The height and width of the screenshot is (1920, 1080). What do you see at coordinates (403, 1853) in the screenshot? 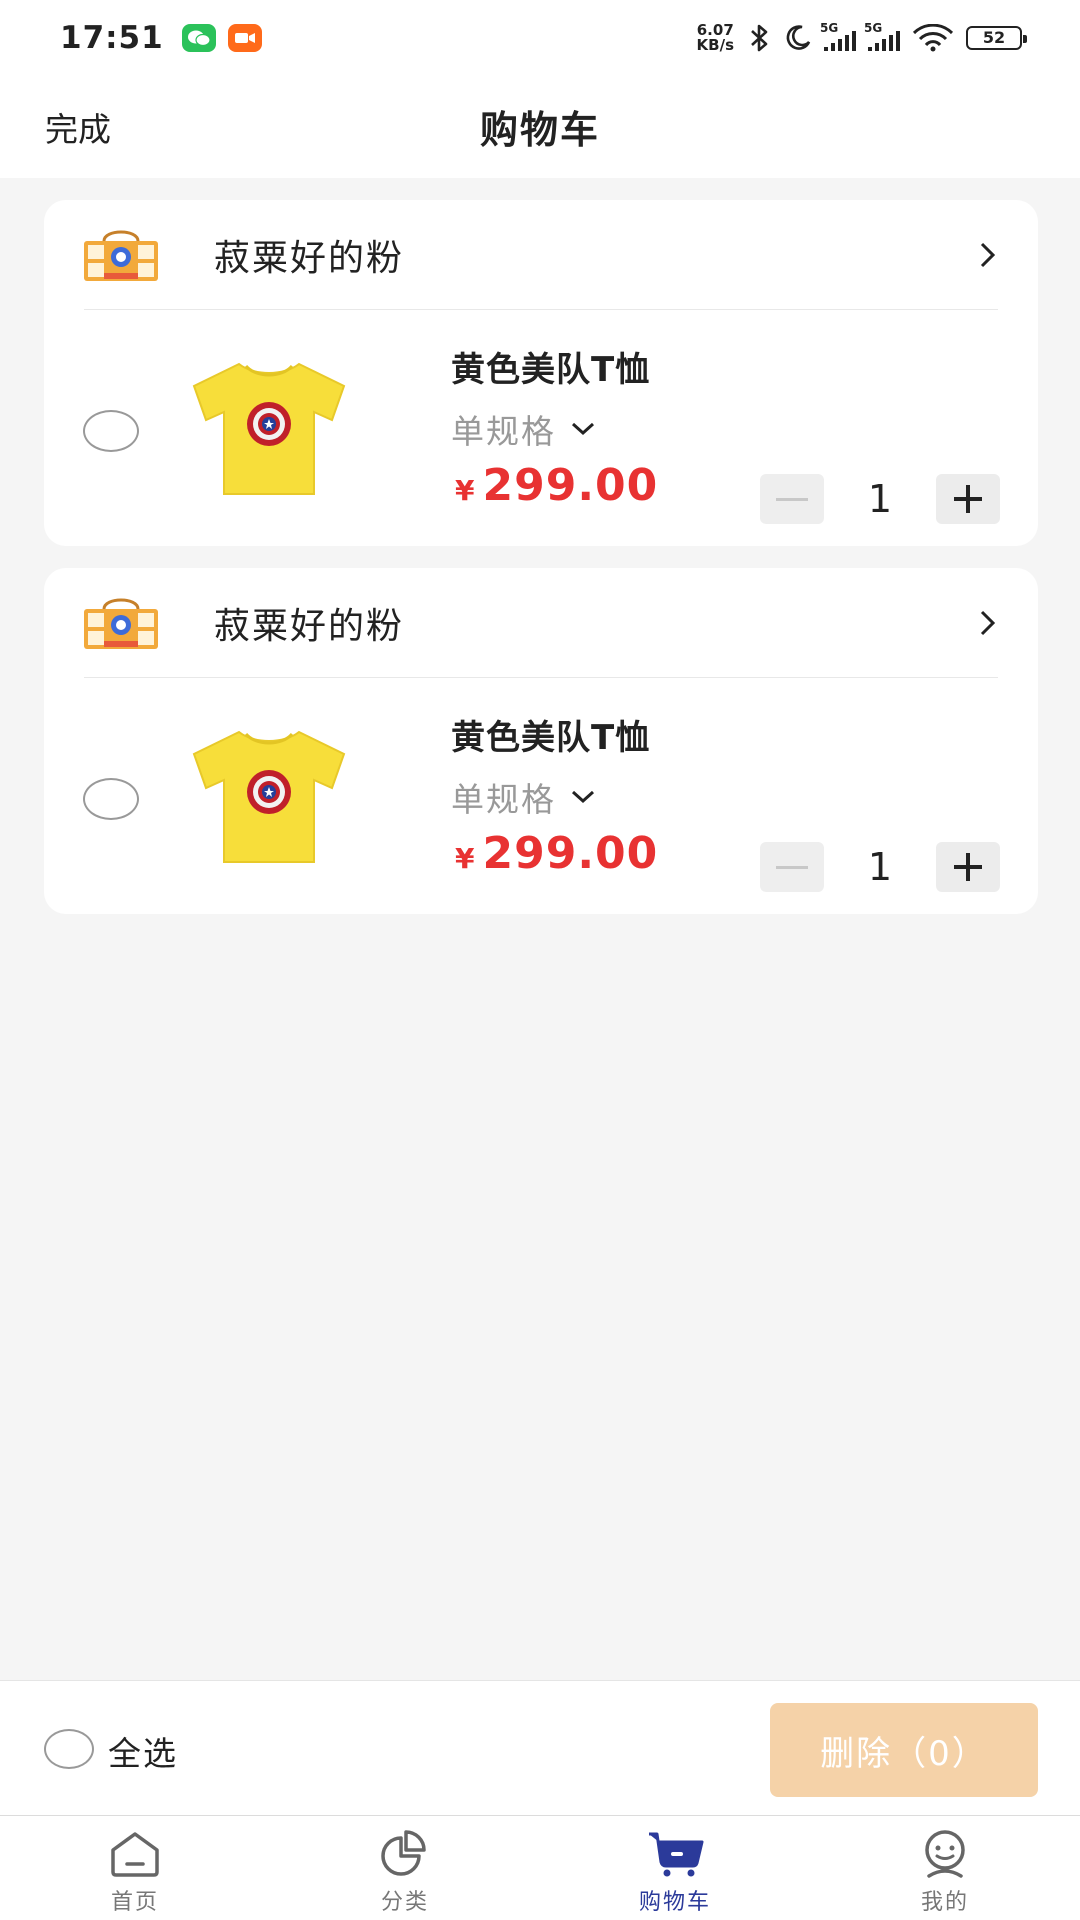
I see `category-icon` at bounding box center [403, 1853].